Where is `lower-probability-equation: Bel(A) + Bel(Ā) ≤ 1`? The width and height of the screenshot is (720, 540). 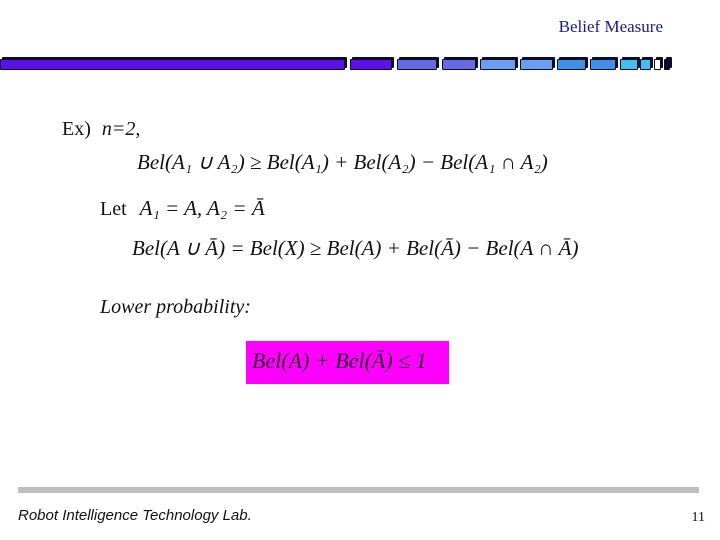 lower-probability-equation: Bel(A) + Bel(Ā) ≤ 1 is located at coordinates (339, 360).